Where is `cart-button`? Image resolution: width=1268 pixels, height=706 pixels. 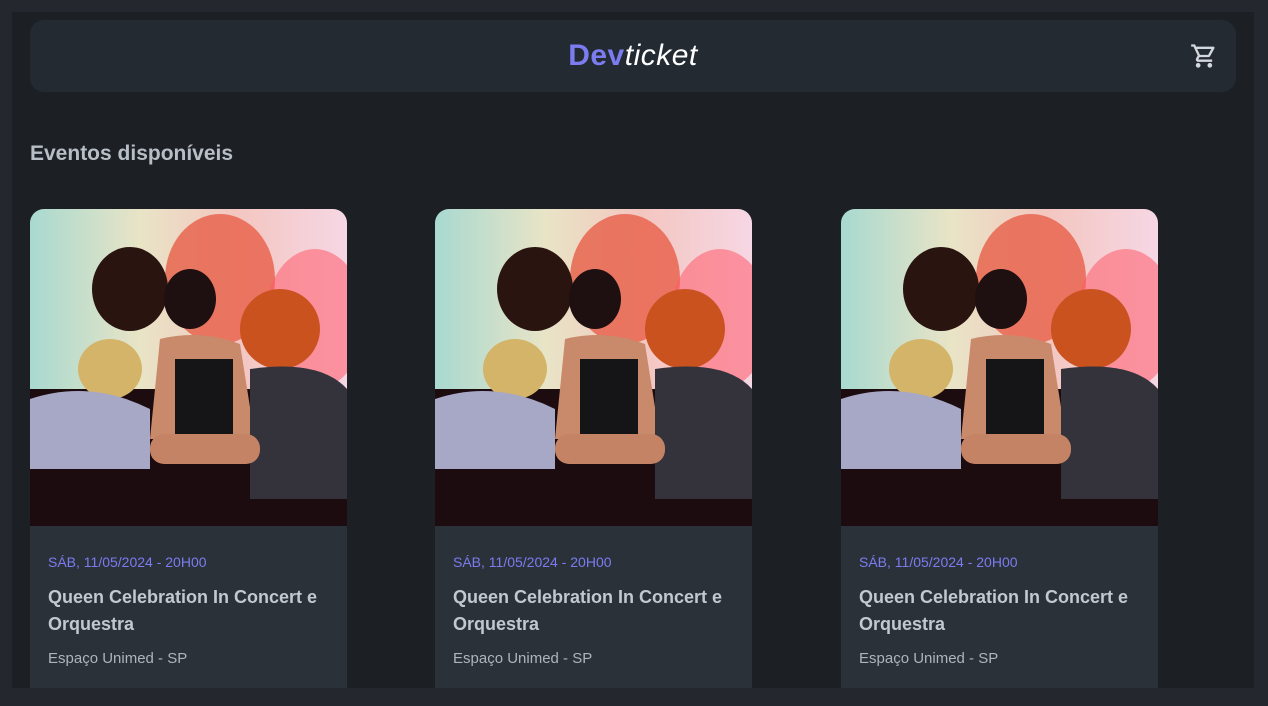 cart-button is located at coordinates (1204, 56).